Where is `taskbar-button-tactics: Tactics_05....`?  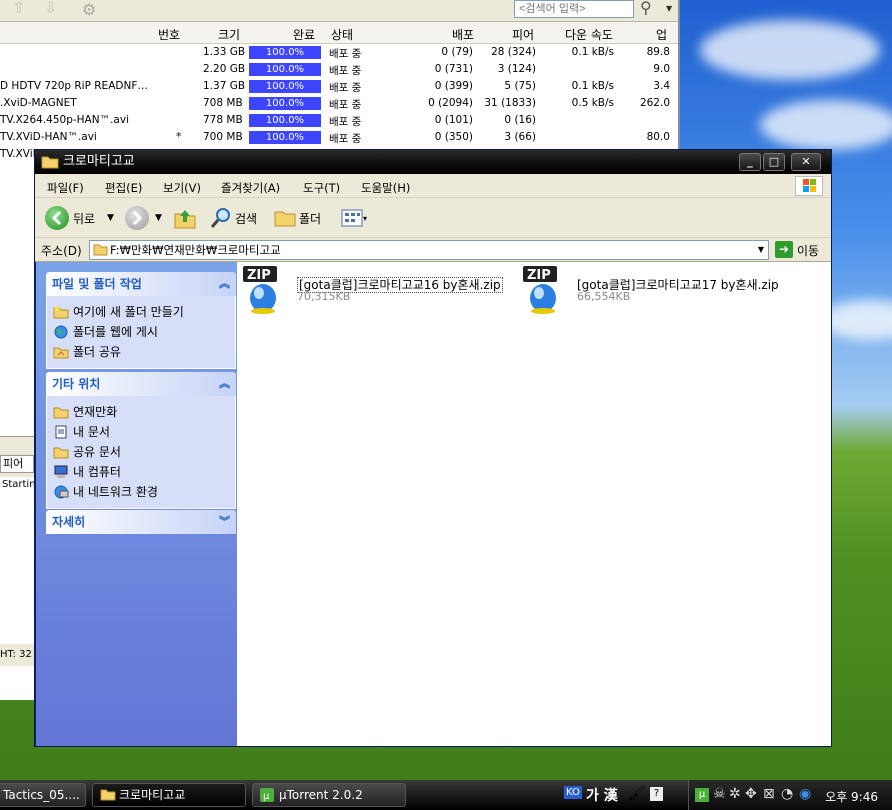 taskbar-button-tactics: Tactics_05.... is located at coordinates (43, 795).